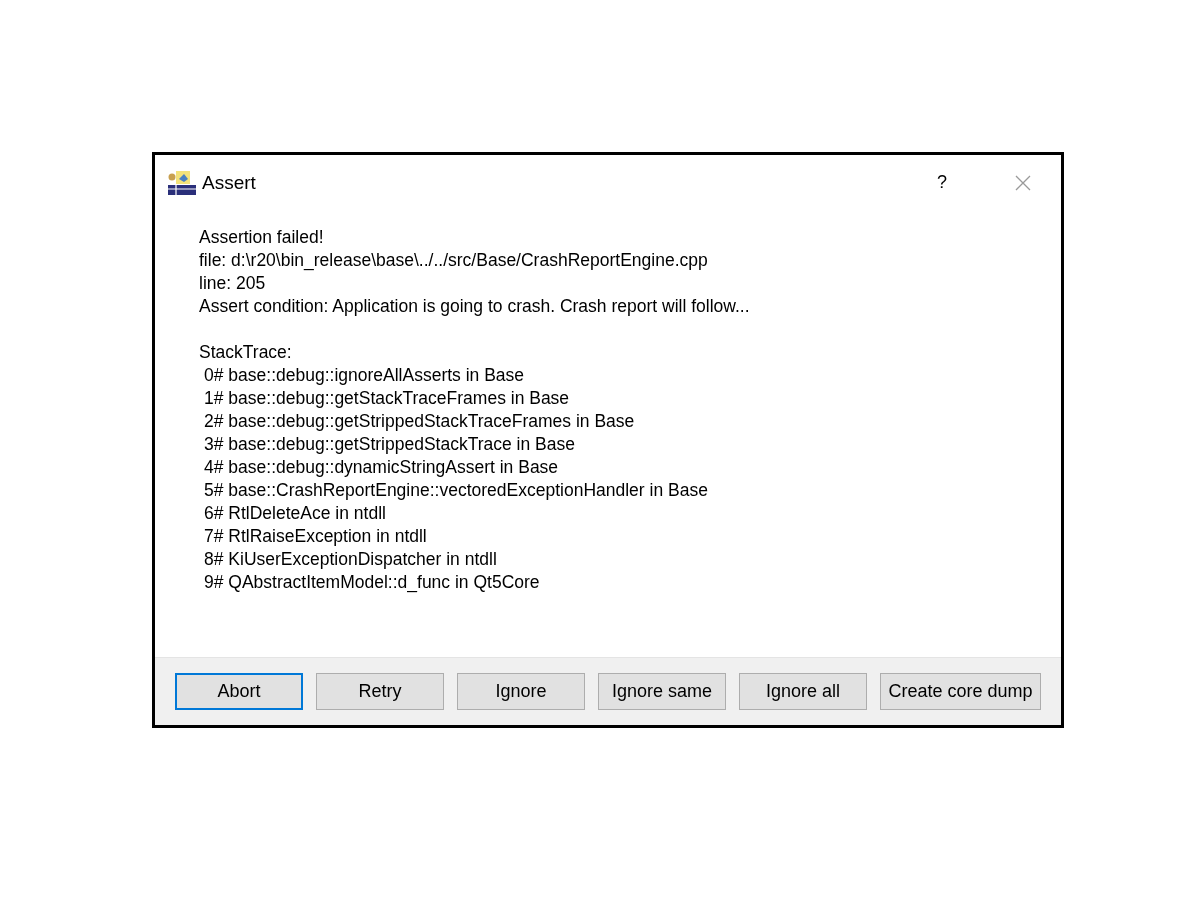  What do you see at coordinates (630, 398) in the screenshot?
I see `stack-frame: 1# base::debug::getStackTraceFrames in Base` at bounding box center [630, 398].